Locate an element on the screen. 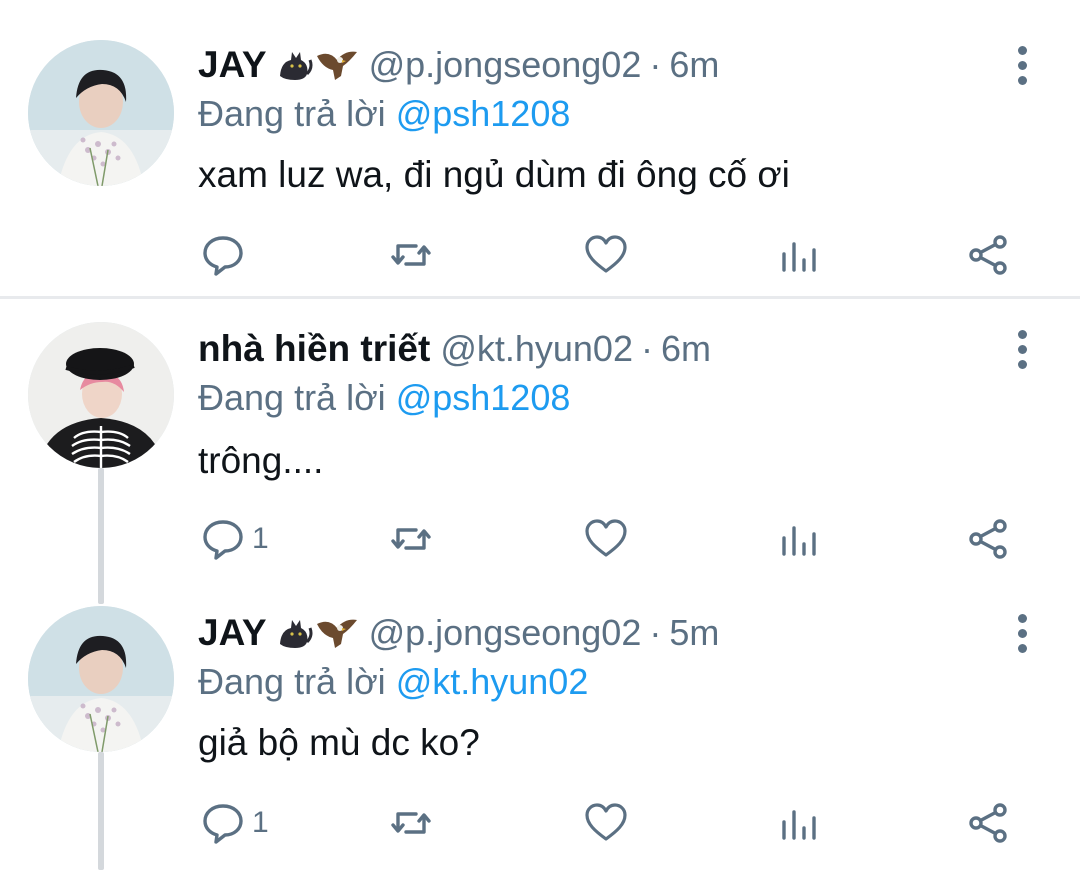 Image resolution: width=1080 pixels, height=870 pixels. tweet-actions is located at coordinates (613, 255).